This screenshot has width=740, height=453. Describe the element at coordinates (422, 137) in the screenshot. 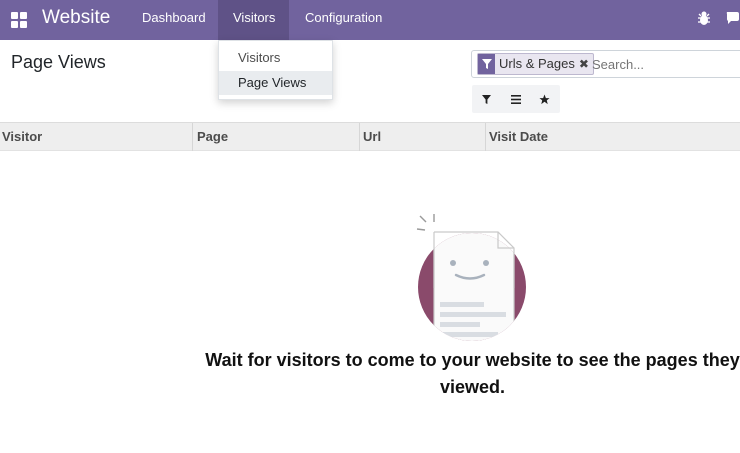

I see `column-header-url: Url` at that location.